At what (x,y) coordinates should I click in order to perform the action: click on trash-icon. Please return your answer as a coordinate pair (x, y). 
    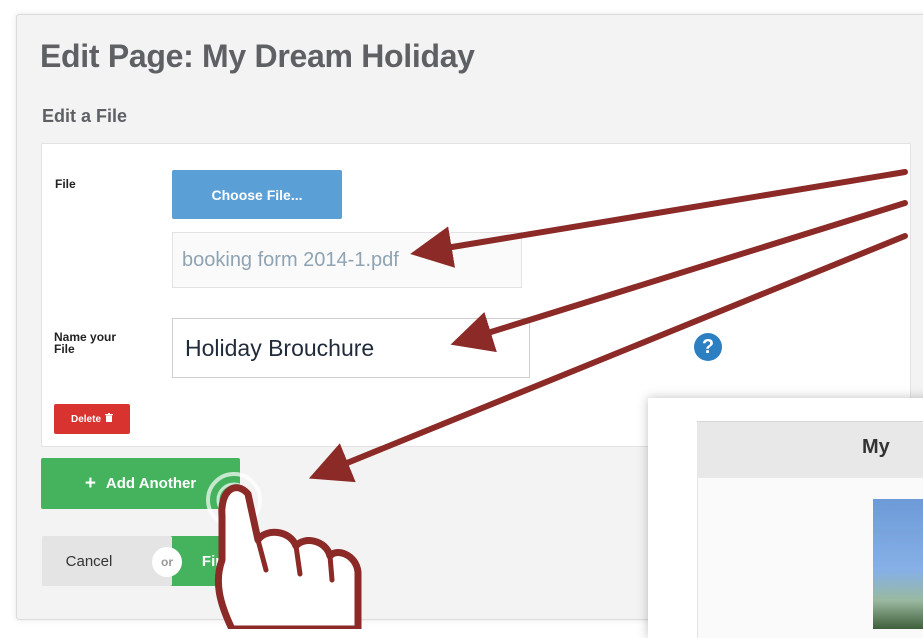
    Looking at the image, I should click on (109, 419).